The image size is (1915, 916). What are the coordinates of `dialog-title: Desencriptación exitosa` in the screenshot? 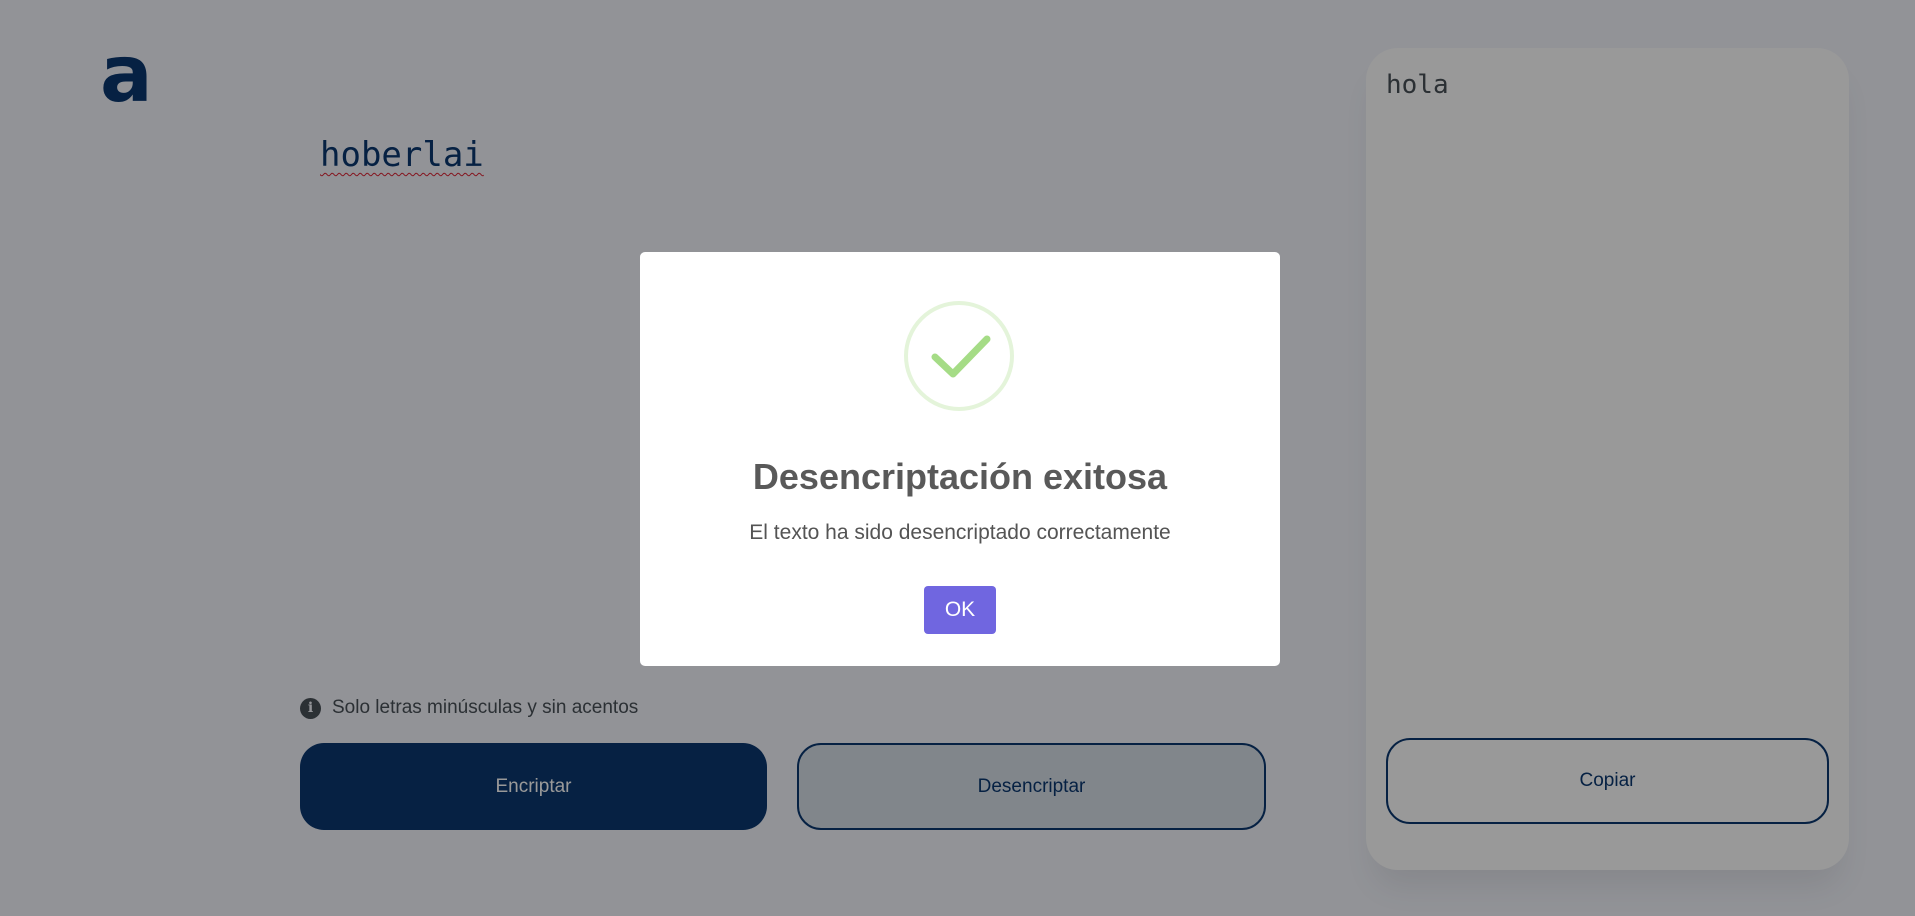 It's located at (960, 476).